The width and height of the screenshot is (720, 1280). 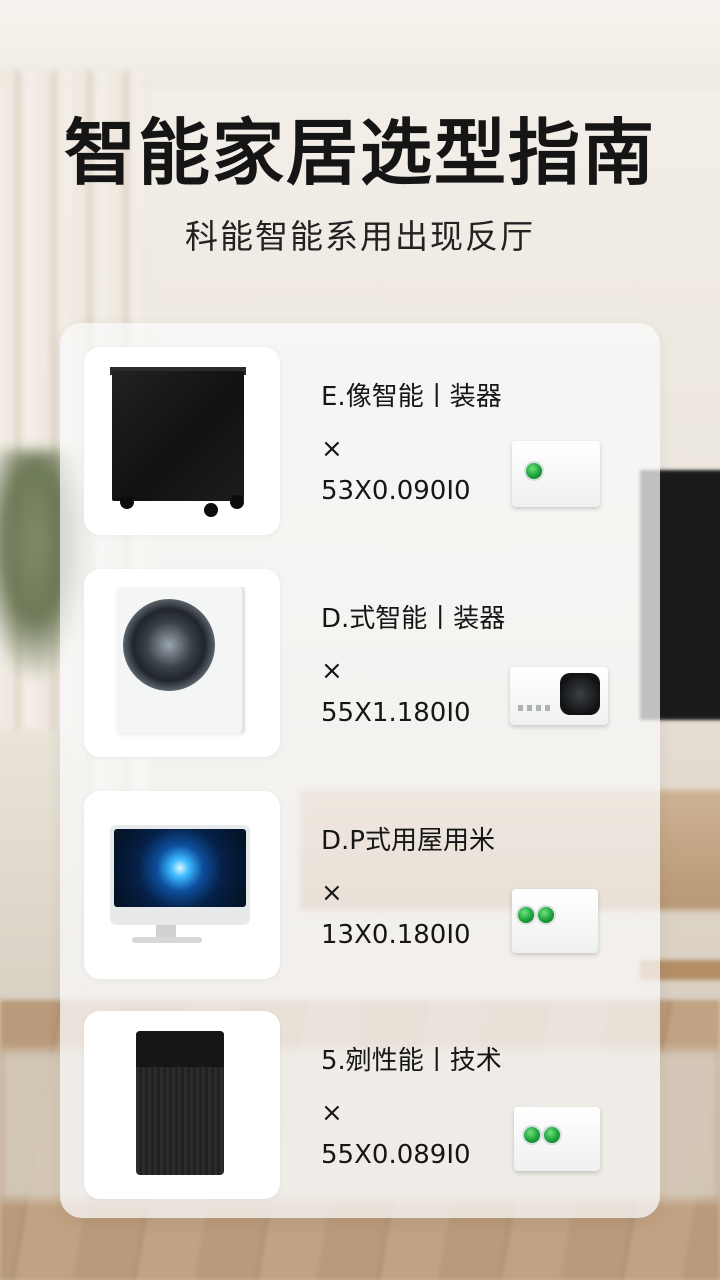 What do you see at coordinates (364, 664) in the screenshot?
I see `list-item: D.式智能丨装器 × 55X1.180I0` at bounding box center [364, 664].